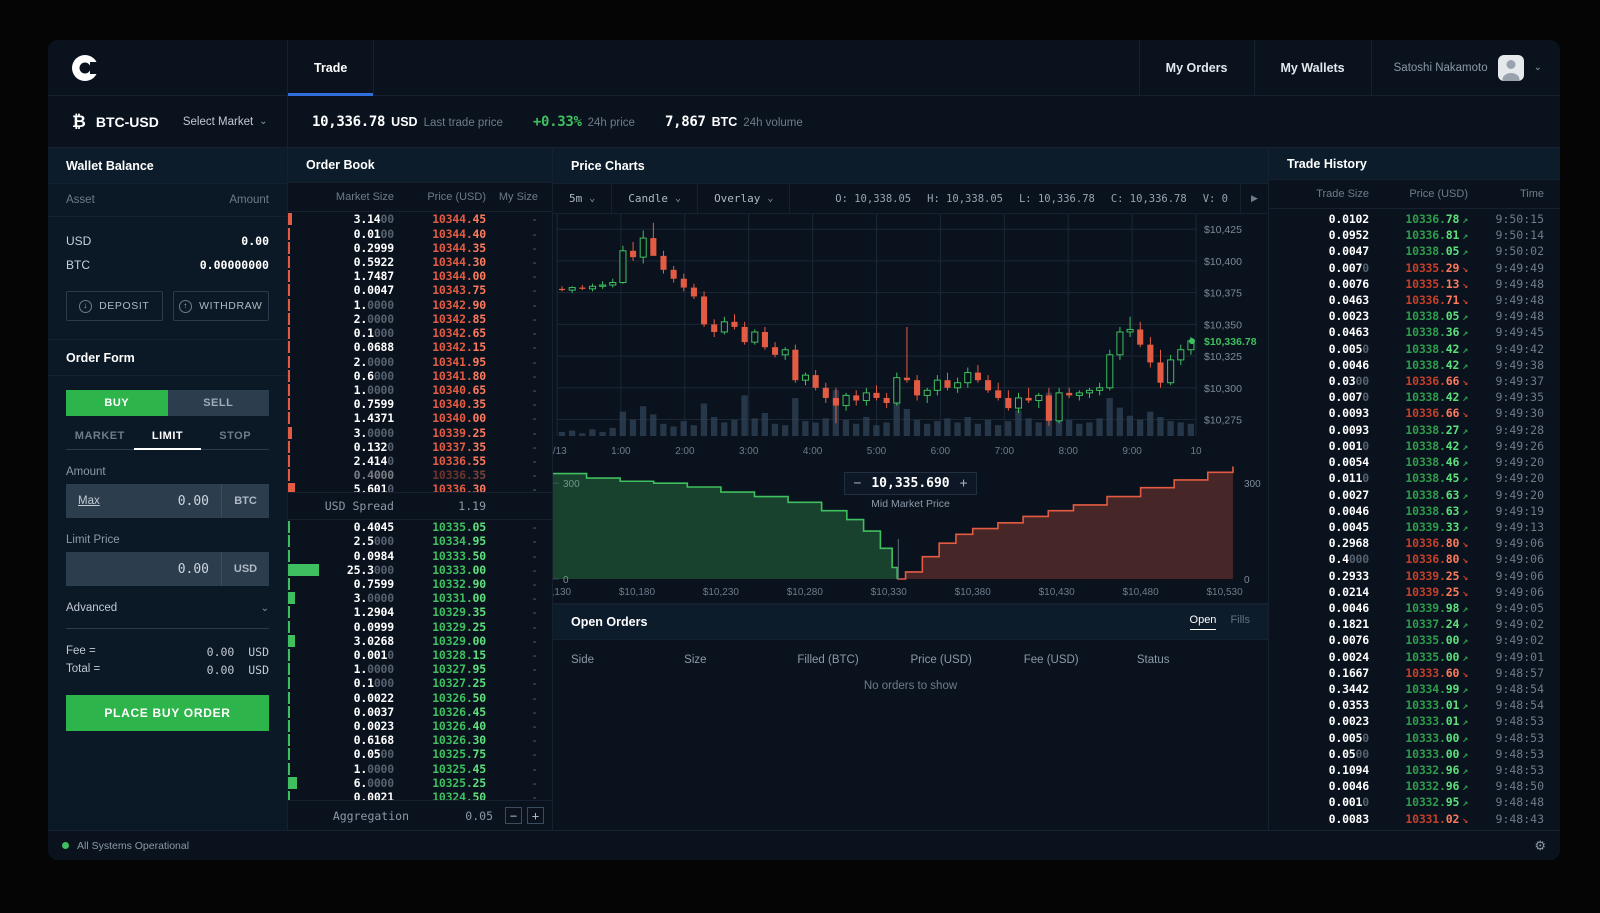 This screenshot has height=913, width=1600. Describe the element at coordinates (160, 501) in the screenshot. I see `amount-input: 0.00` at that location.